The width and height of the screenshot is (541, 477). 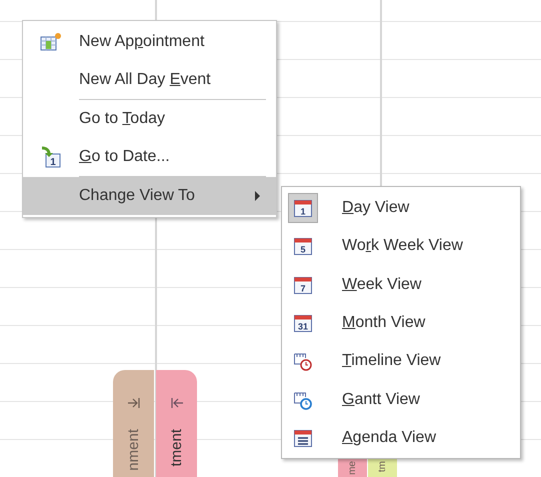 What do you see at coordinates (401, 246) in the screenshot?
I see `menu-item: 5 Work Week View` at bounding box center [401, 246].